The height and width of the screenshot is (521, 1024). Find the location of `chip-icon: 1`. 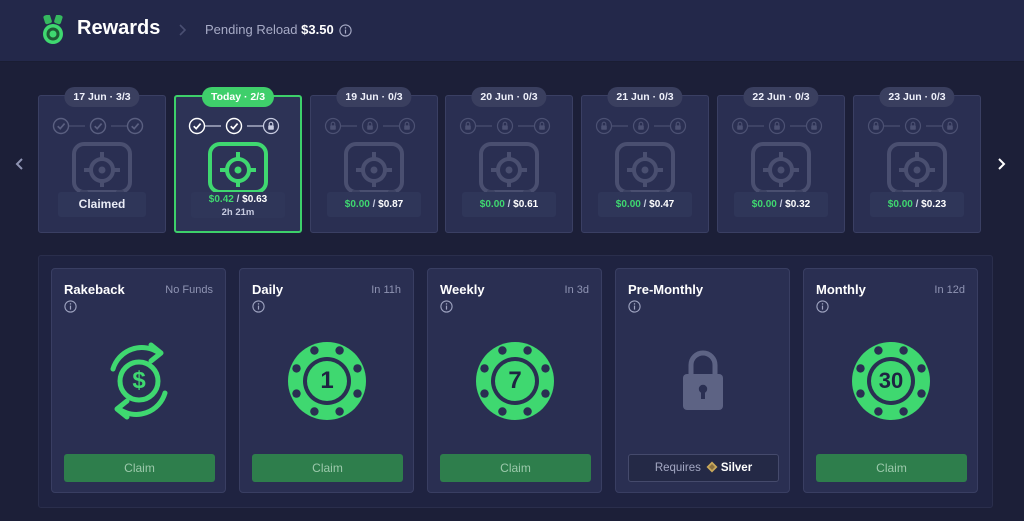

chip-icon: 1 is located at coordinates (327, 381).